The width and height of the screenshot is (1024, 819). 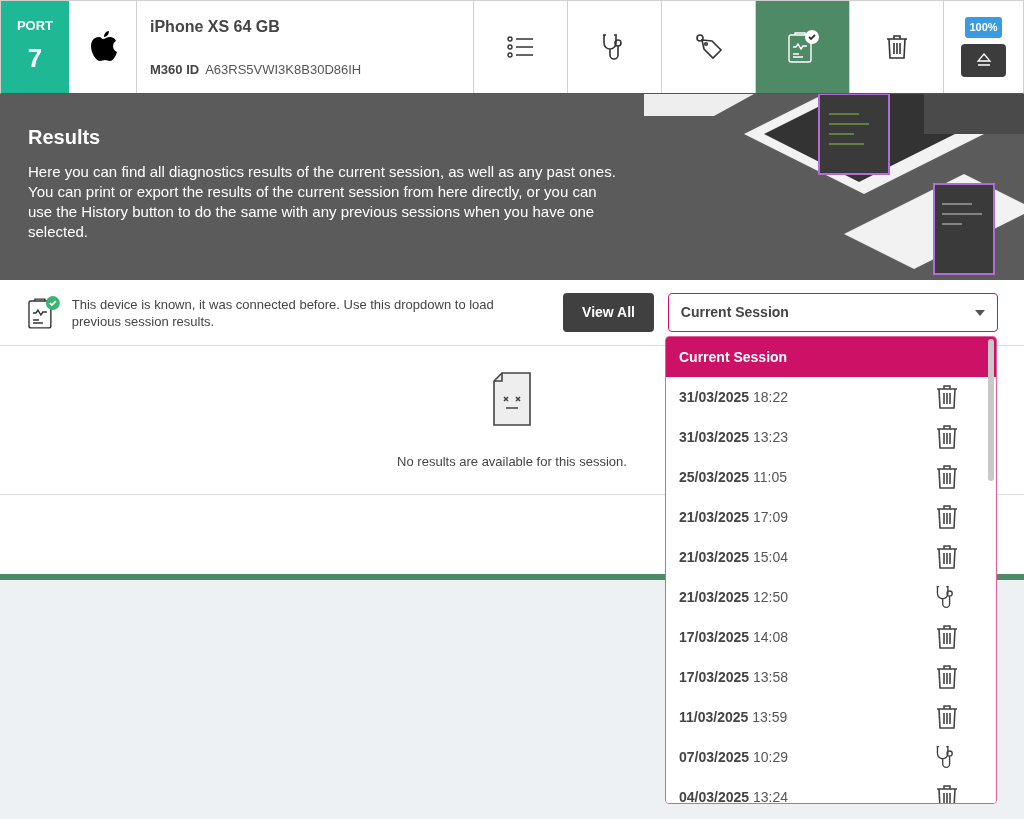 I want to click on session-date: 31/03/2025 18:22, so click(x=733, y=397).